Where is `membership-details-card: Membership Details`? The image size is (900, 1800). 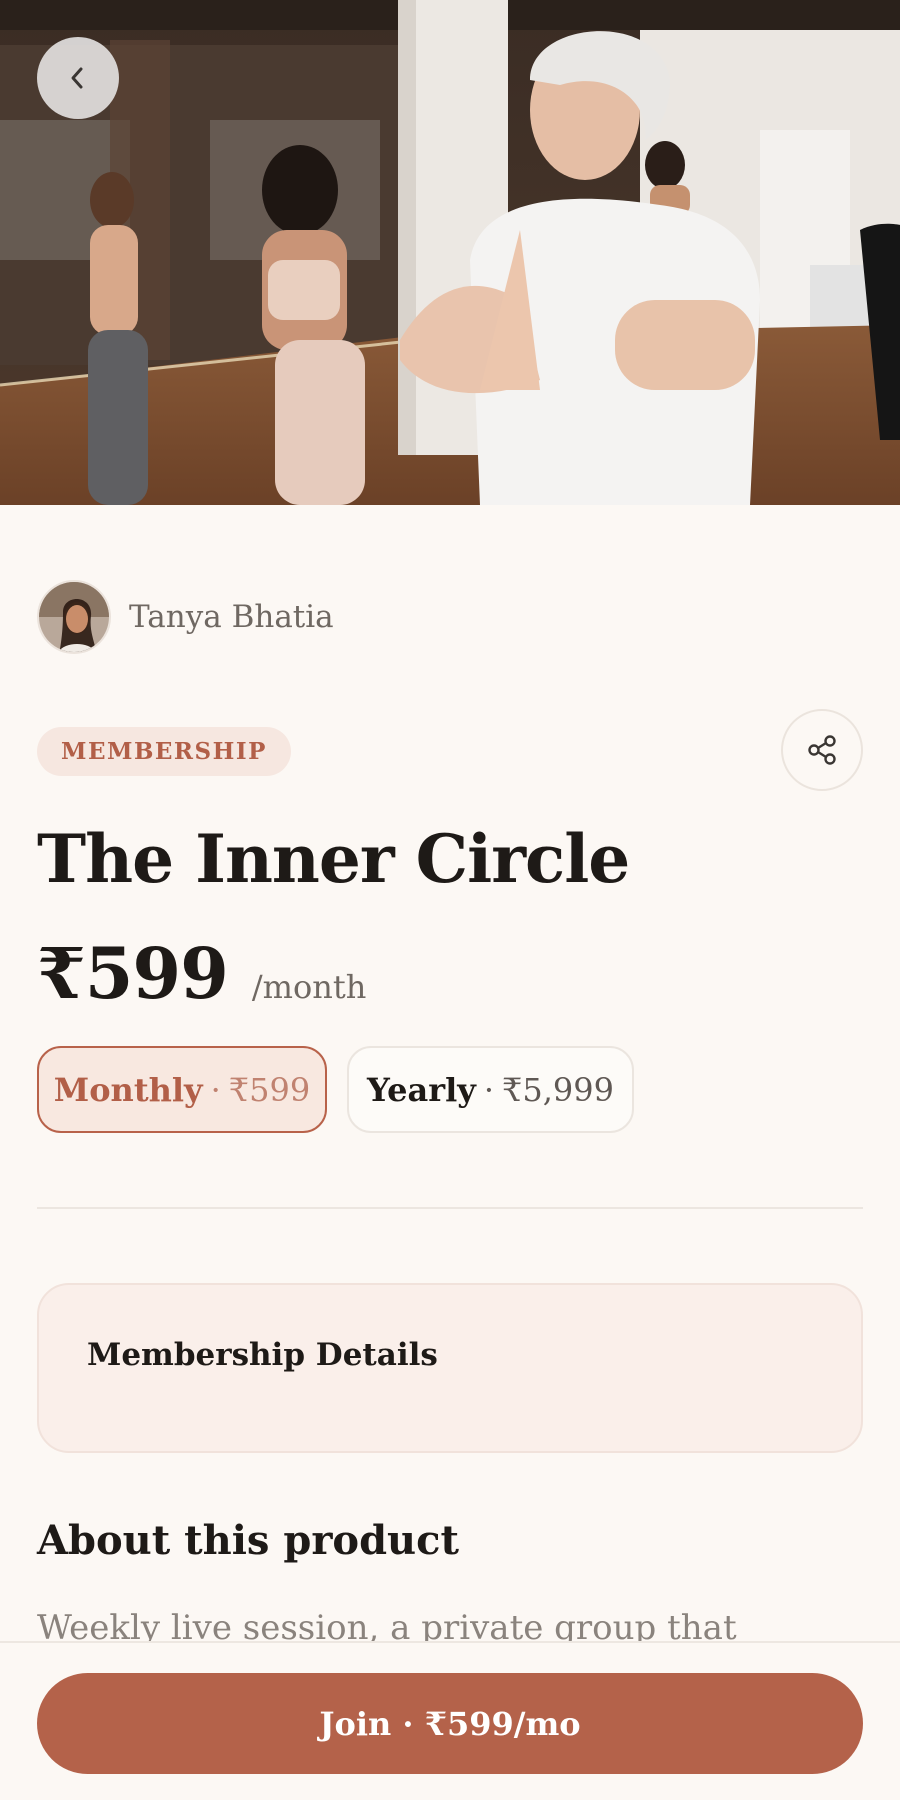 membership-details-card: Membership Details is located at coordinates (450, 1368).